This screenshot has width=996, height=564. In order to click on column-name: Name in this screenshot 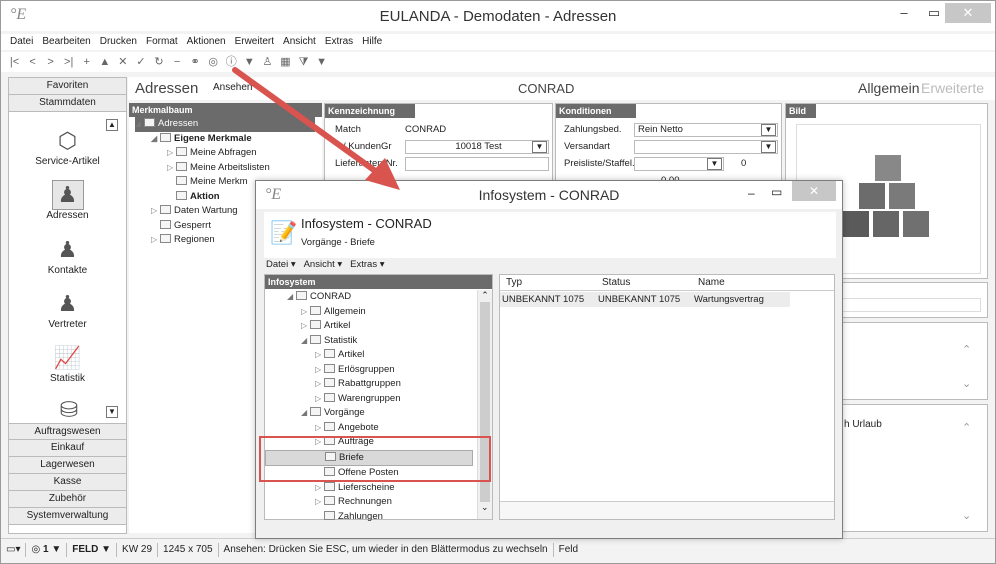, I will do `click(711, 283)`.